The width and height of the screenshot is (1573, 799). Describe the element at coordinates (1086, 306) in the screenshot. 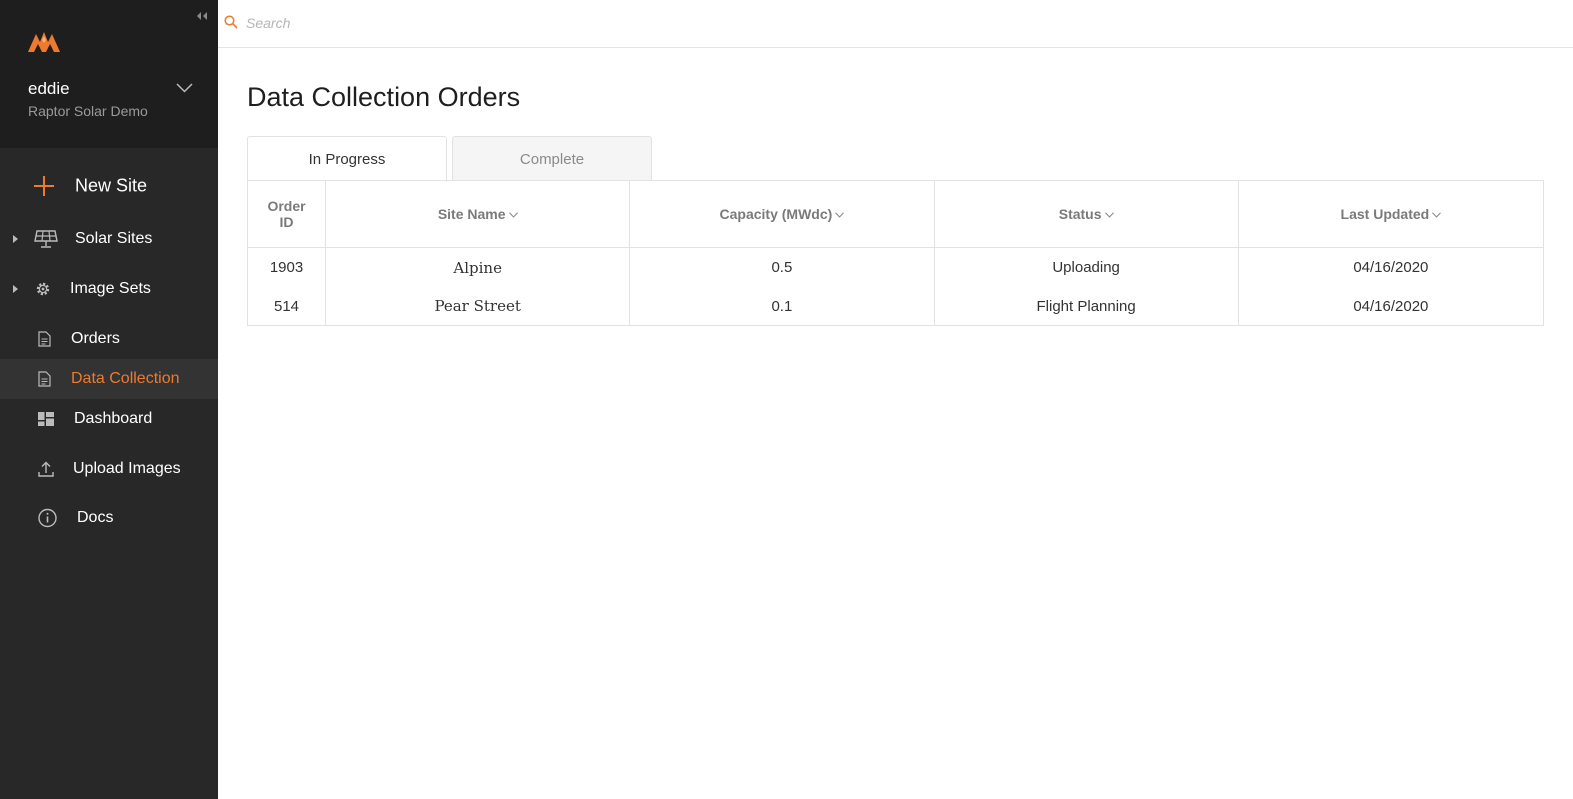

I see `cell-status: Flight Planning` at that location.